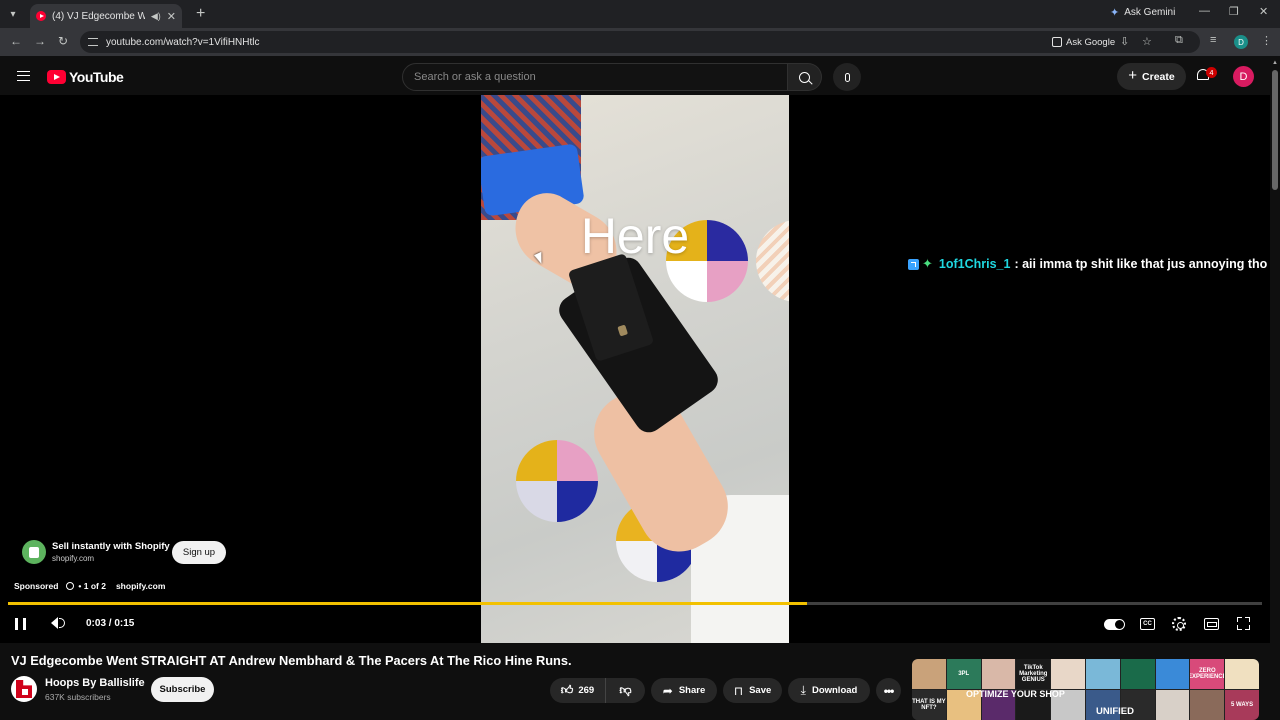 This screenshot has height=720, width=1280. I want to click on ad-overlay-text: Here, so click(635, 236).